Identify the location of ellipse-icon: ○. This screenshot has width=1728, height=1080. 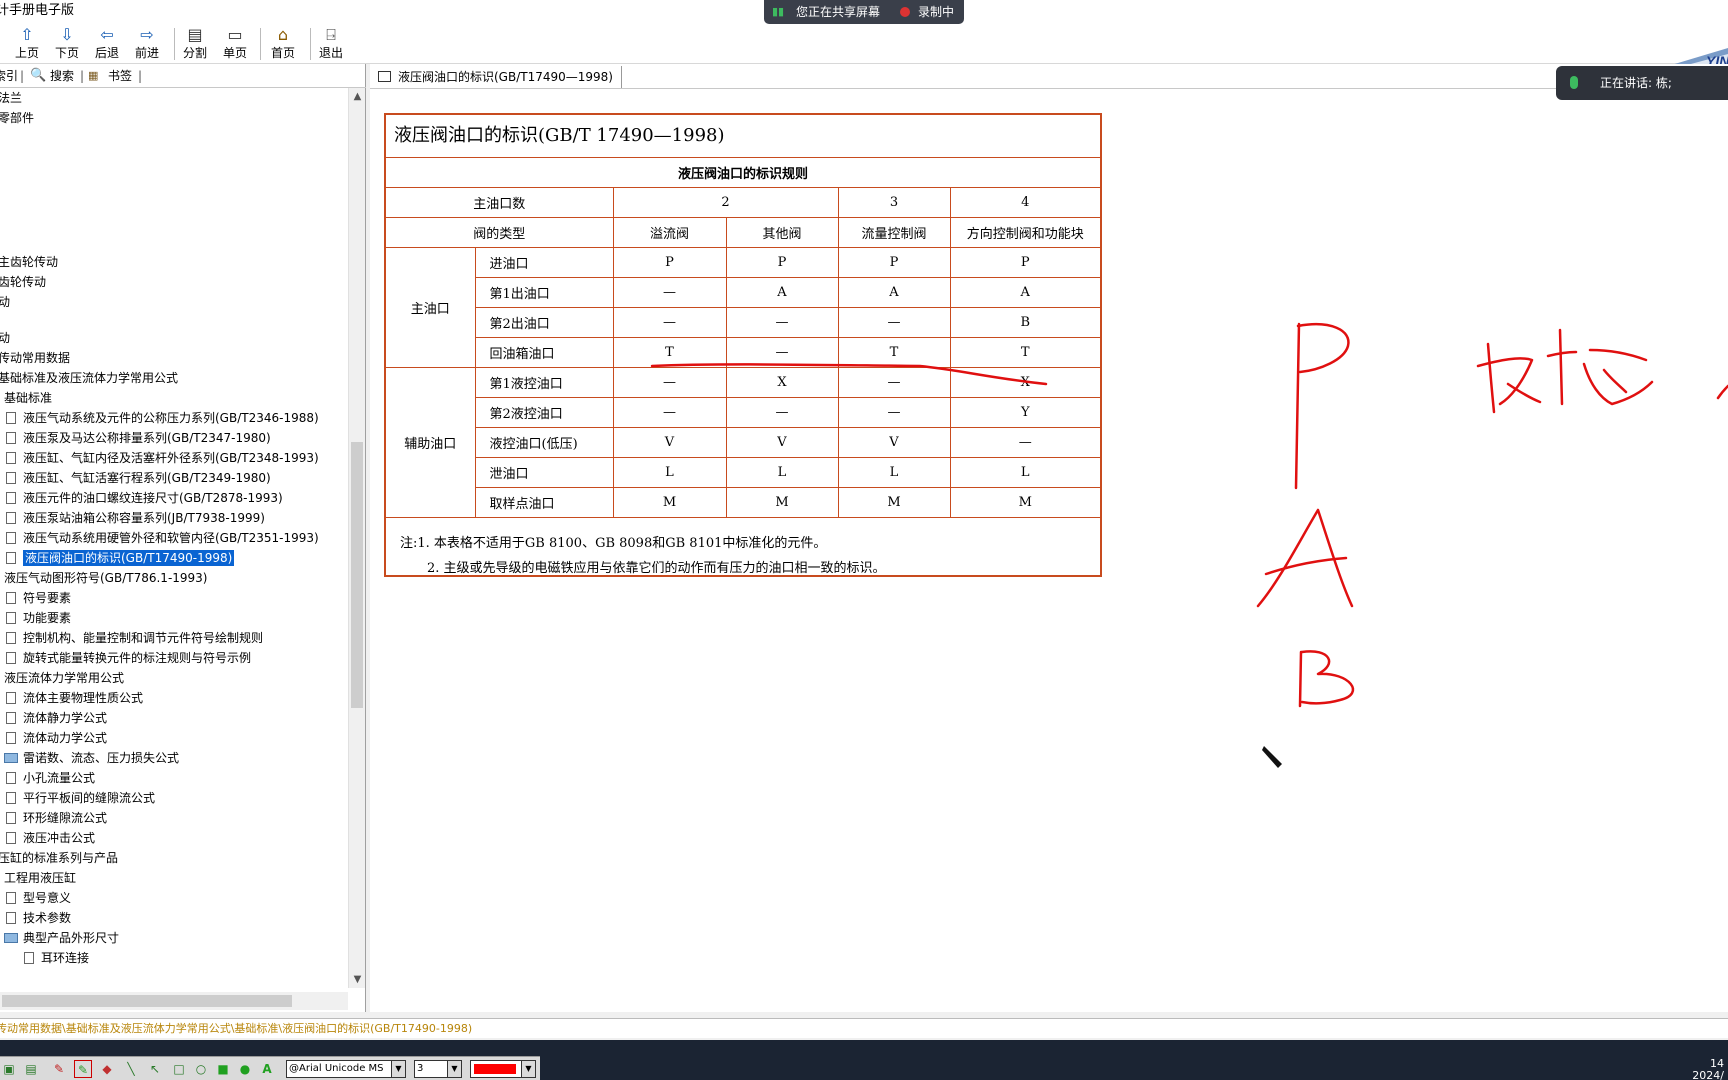
(201, 1069).